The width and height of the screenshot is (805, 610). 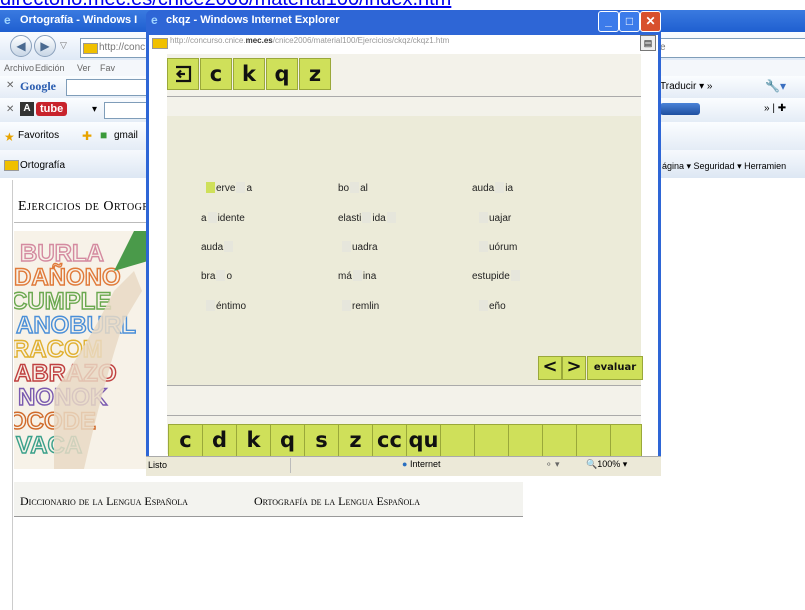 I want to click on dropdown-icon: ▽, so click(x=63, y=45).